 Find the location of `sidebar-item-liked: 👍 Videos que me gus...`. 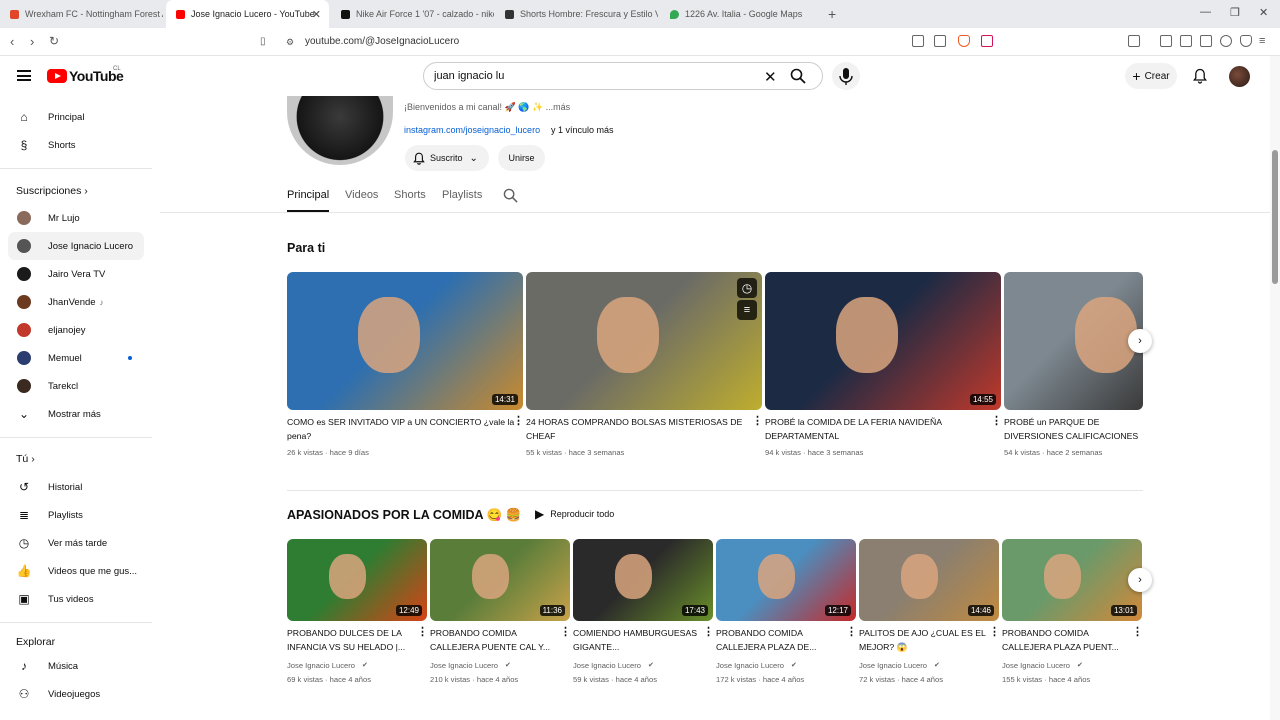

sidebar-item-liked: 👍 Videos que me gus... is located at coordinates (76, 571).